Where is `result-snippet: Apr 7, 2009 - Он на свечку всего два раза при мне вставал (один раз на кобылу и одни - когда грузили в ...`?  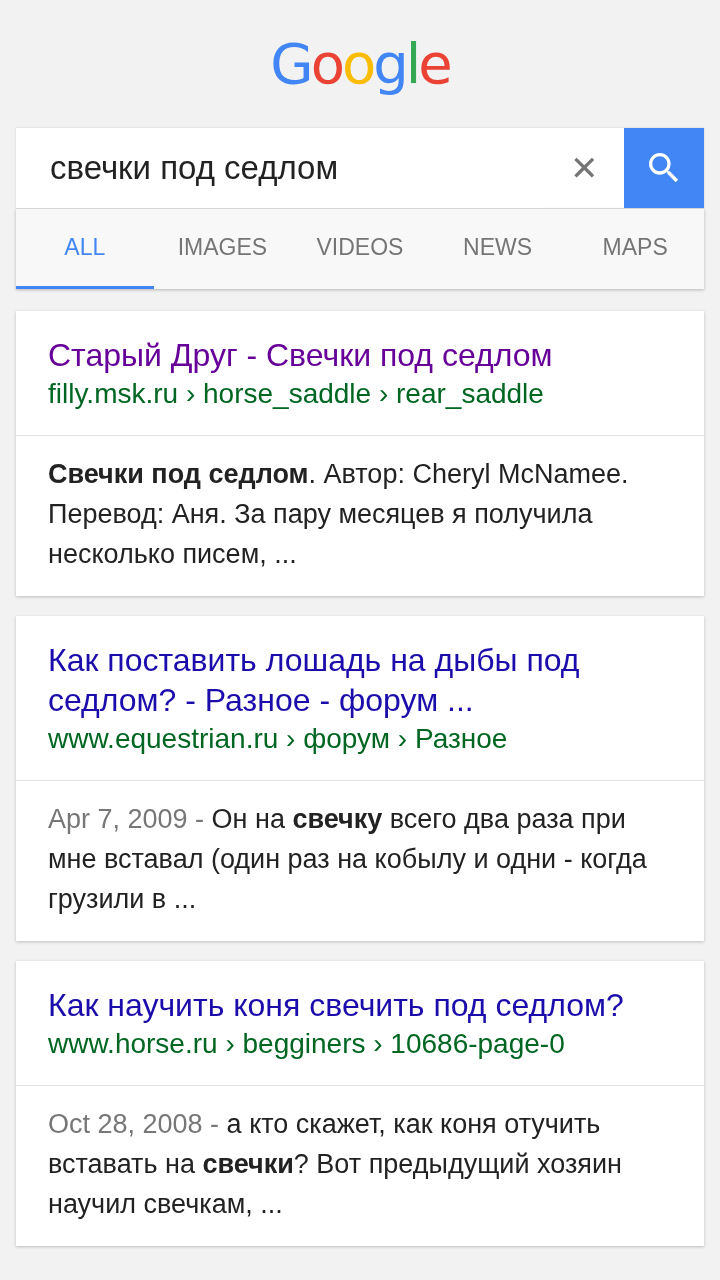 result-snippet: Apr 7, 2009 - Он на свечку всего два раза при мне вставал (один раз на кобылу и одни - когда грузили в ... is located at coordinates (347, 859).